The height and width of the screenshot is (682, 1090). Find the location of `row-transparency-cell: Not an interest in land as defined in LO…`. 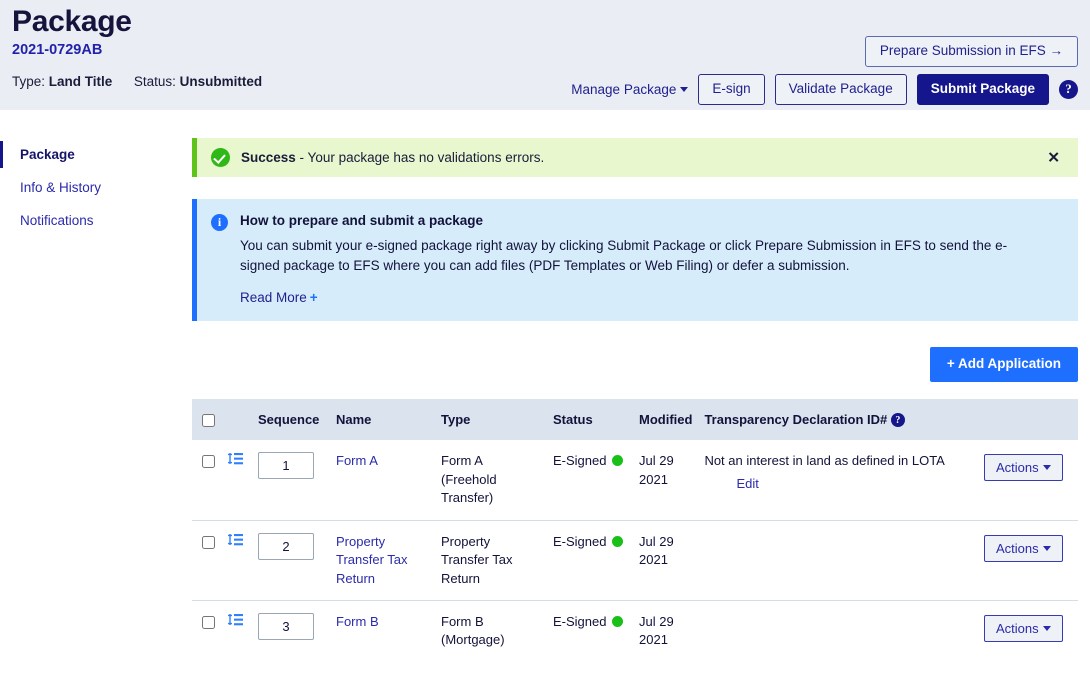

row-transparency-cell: Not an interest in land as defined in LO… is located at coordinates (838, 480).